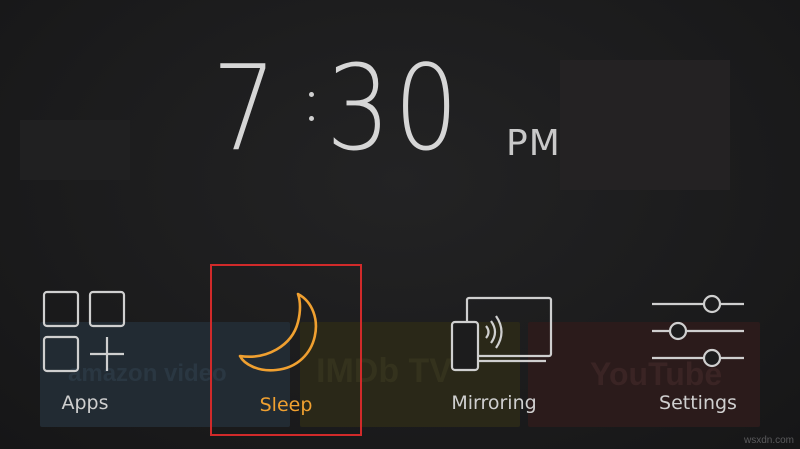  I want to click on sleep-button: Sleep, so click(286, 350).